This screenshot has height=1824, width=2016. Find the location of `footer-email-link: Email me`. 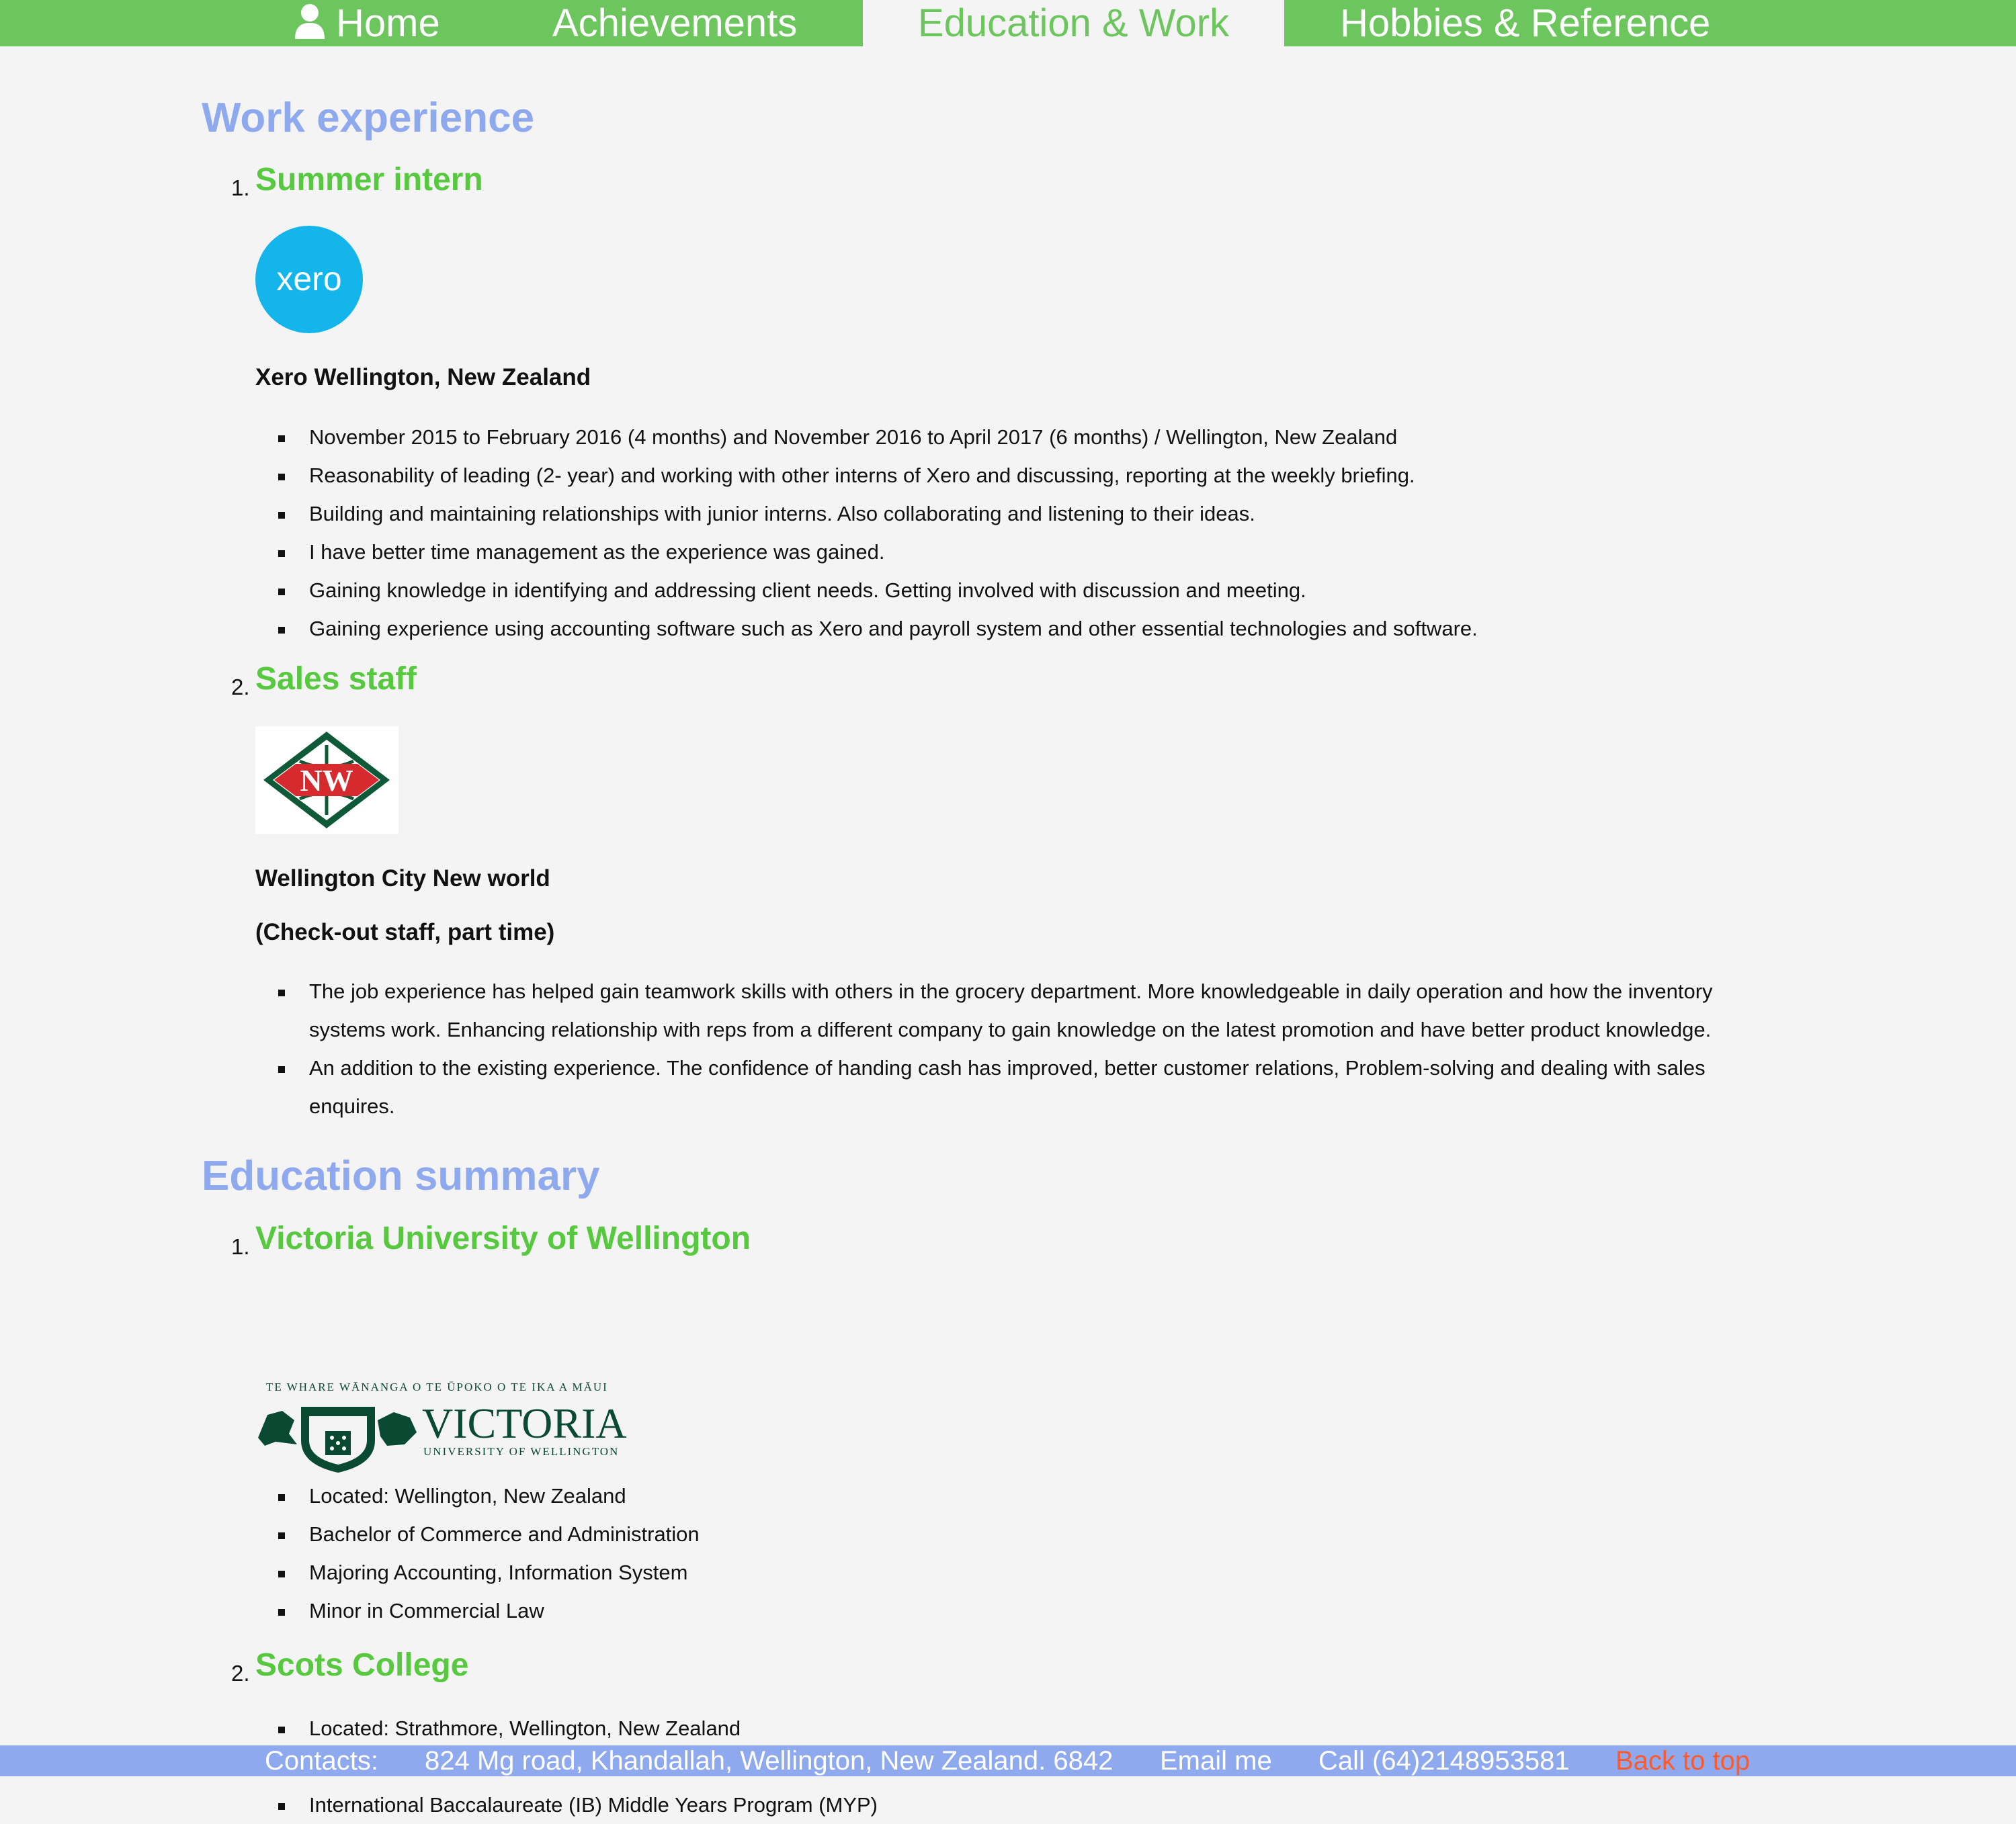

footer-email-link: Email me is located at coordinates (1216, 1760).